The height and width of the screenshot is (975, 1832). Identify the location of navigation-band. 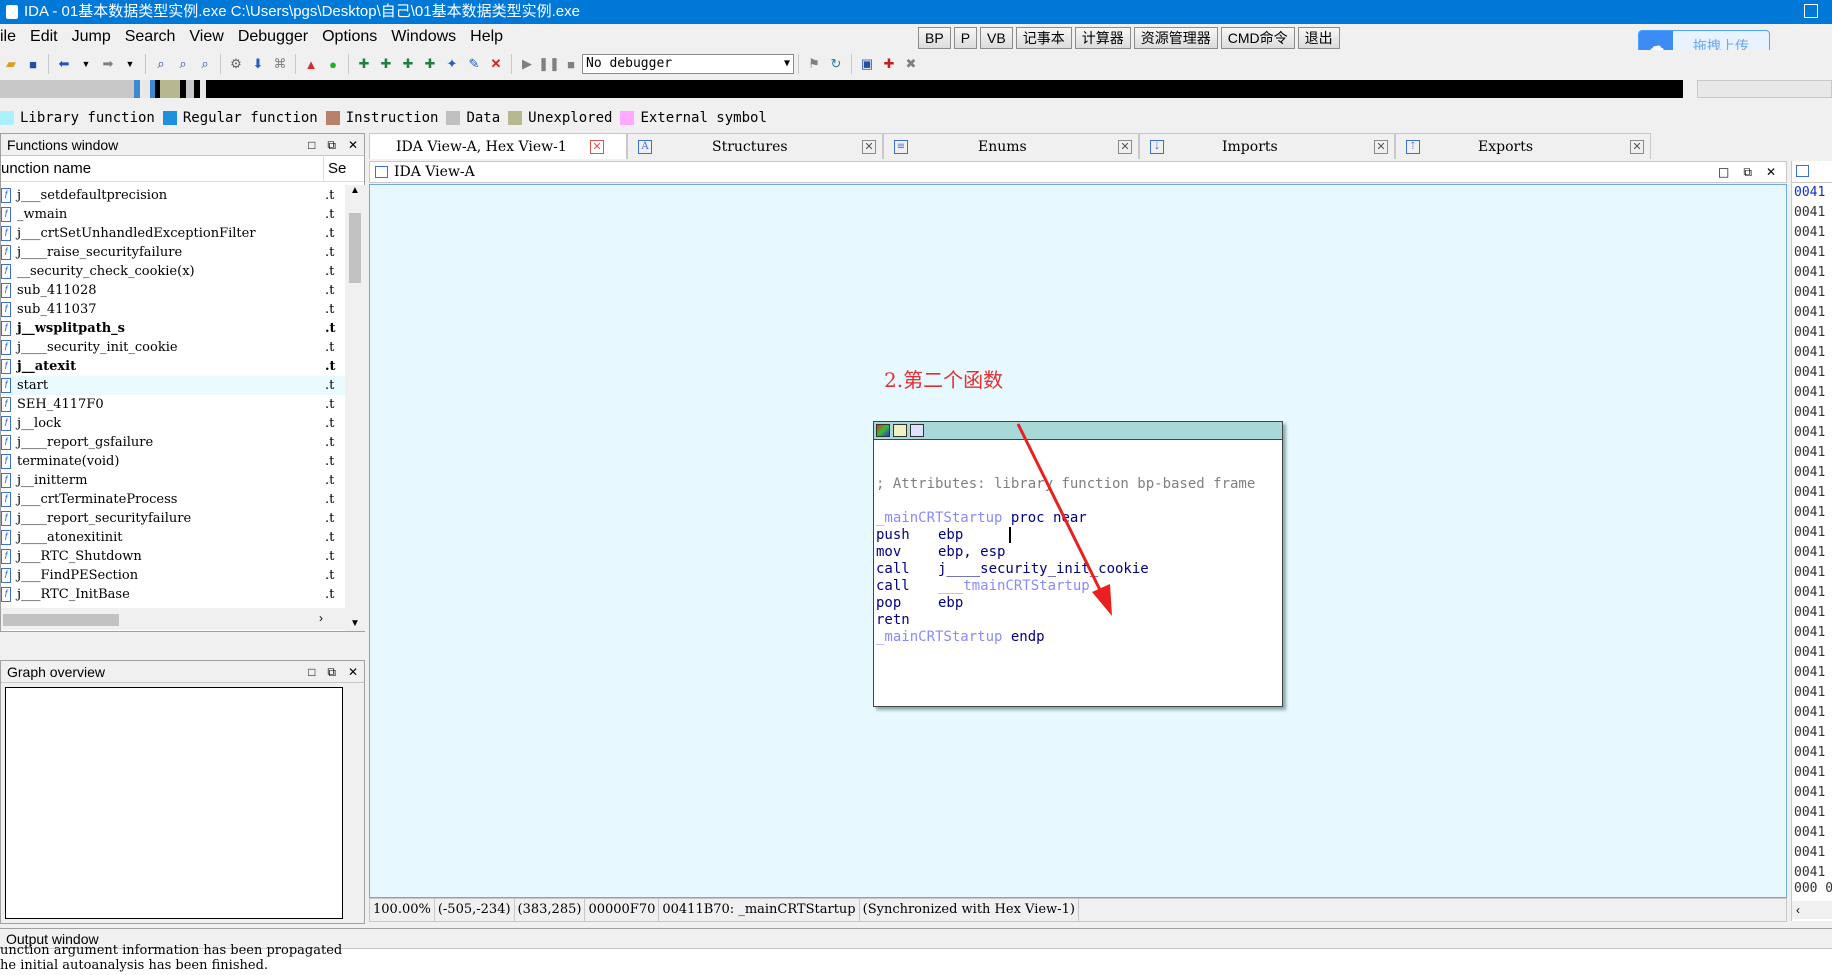
(841, 89).